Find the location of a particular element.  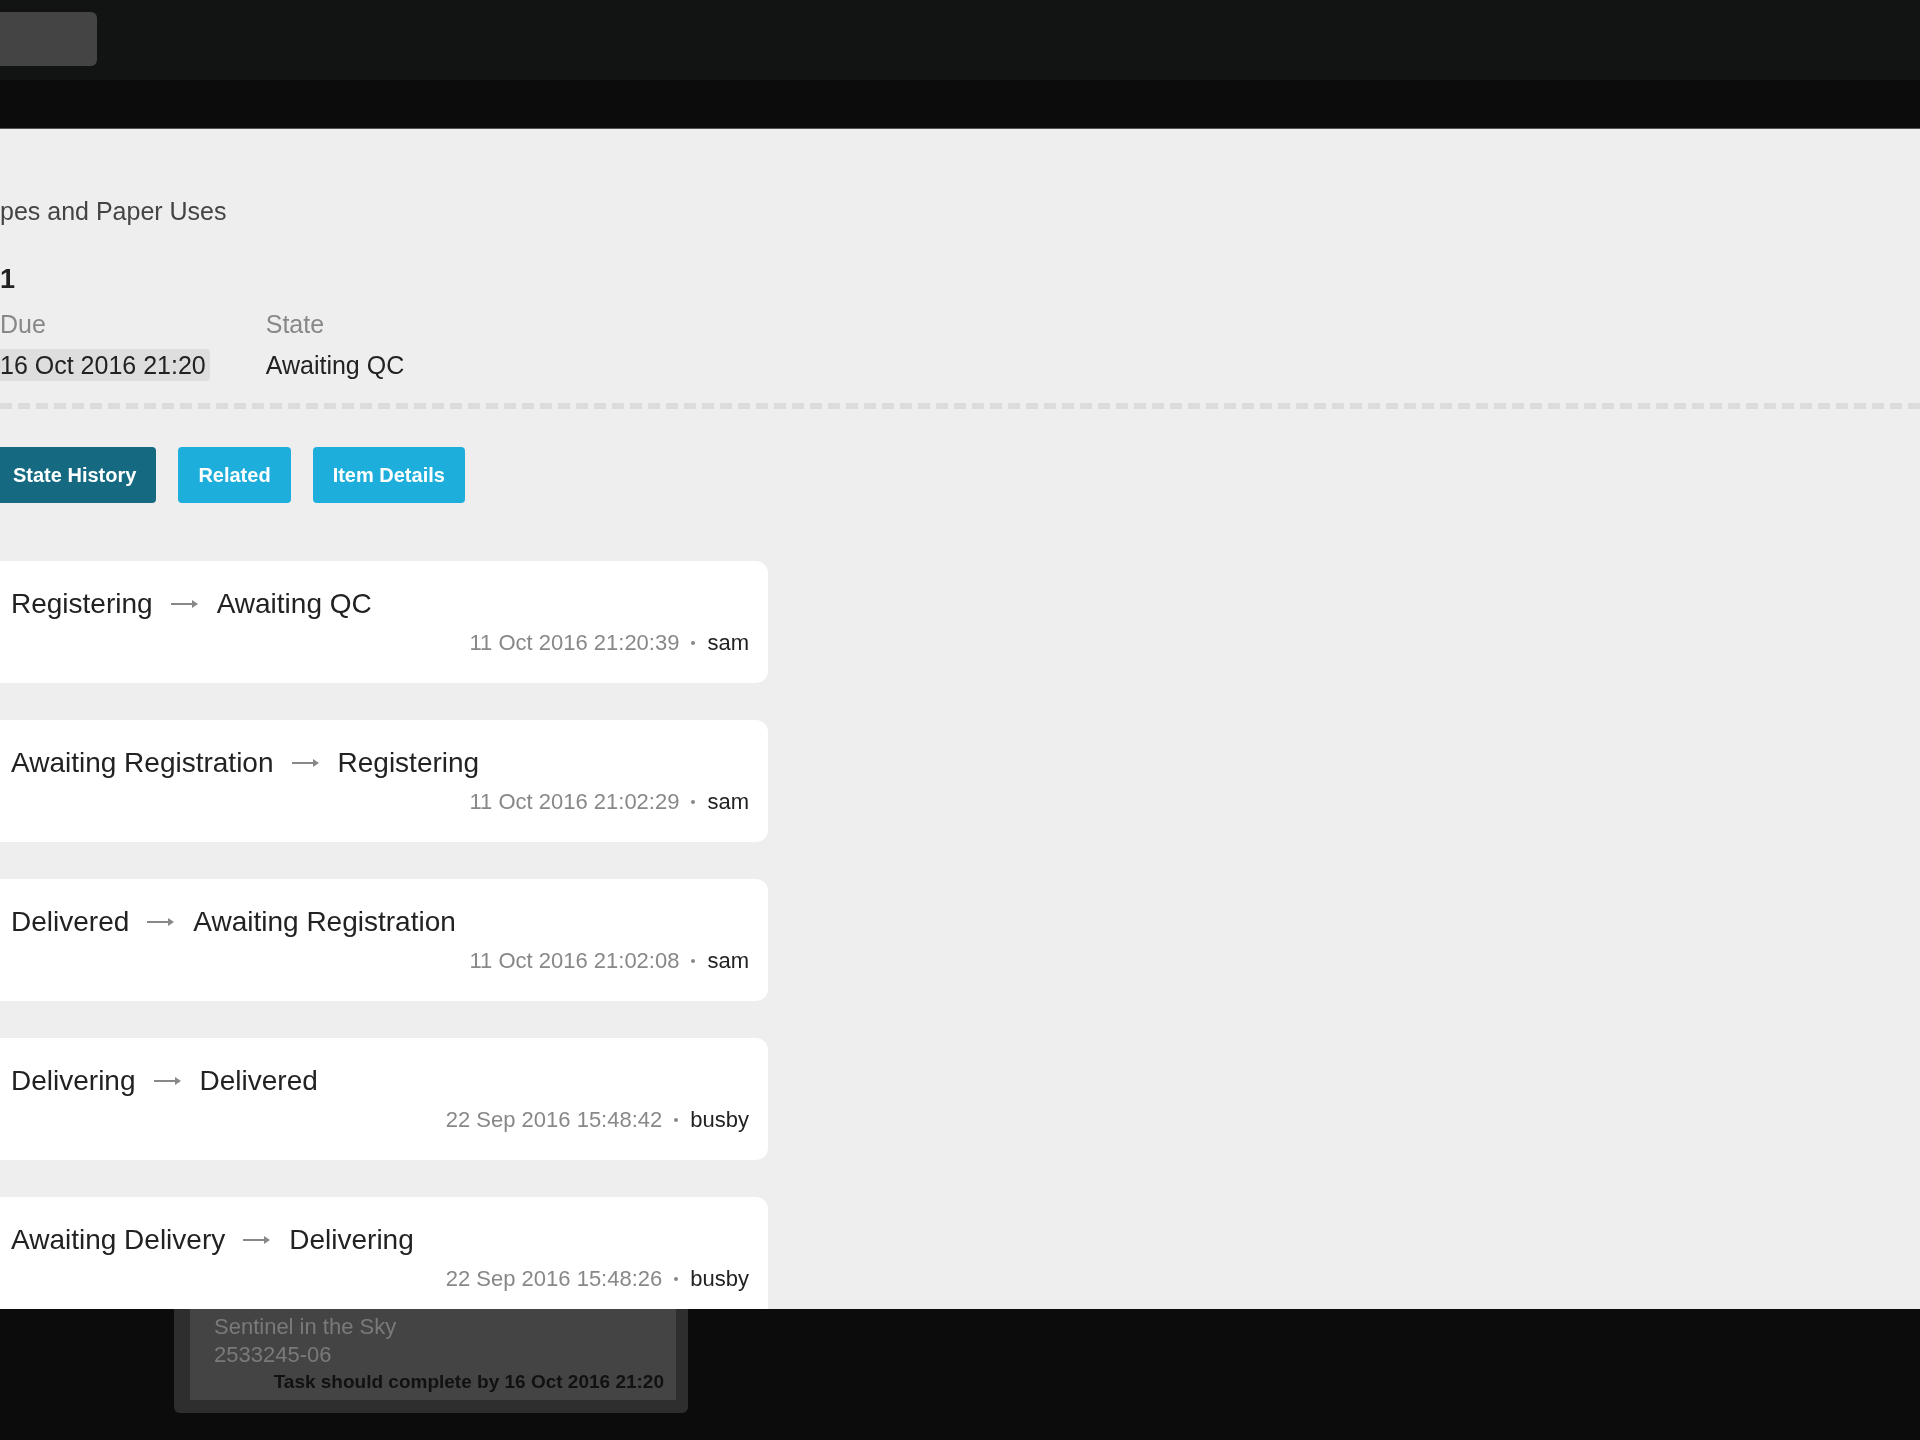

field-value: Awaiting QC is located at coordinates (335, 365).